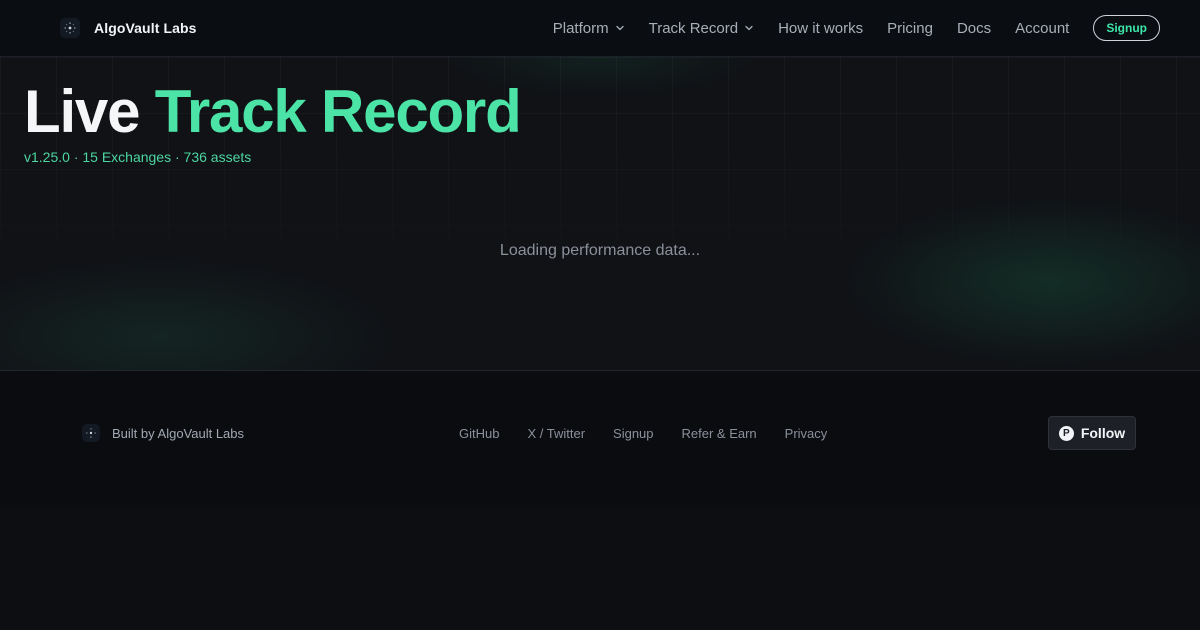 This screenshot has height=630, width=1200. Describe the element at coordinates (580, 28) in the screenshot. I see `nav-item-label: Platform` at that location.